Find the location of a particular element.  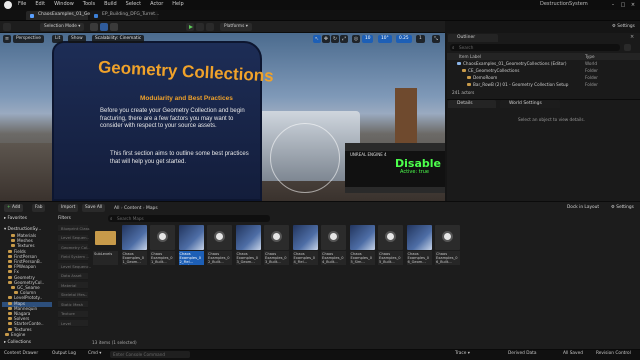

fab-button: Fab is located at coordinates (39, 208).